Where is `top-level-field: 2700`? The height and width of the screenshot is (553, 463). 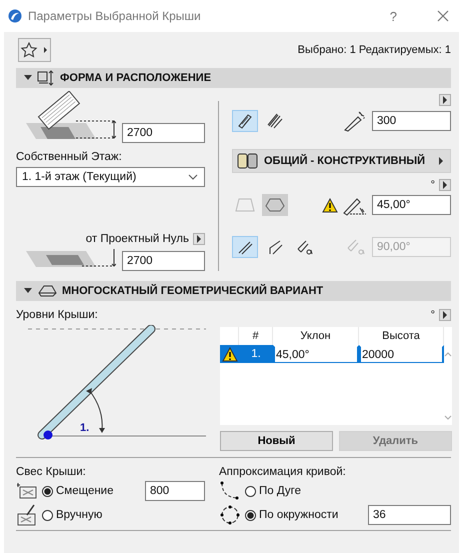 top-level-field: 2700 is located at coordinates (163, 133).